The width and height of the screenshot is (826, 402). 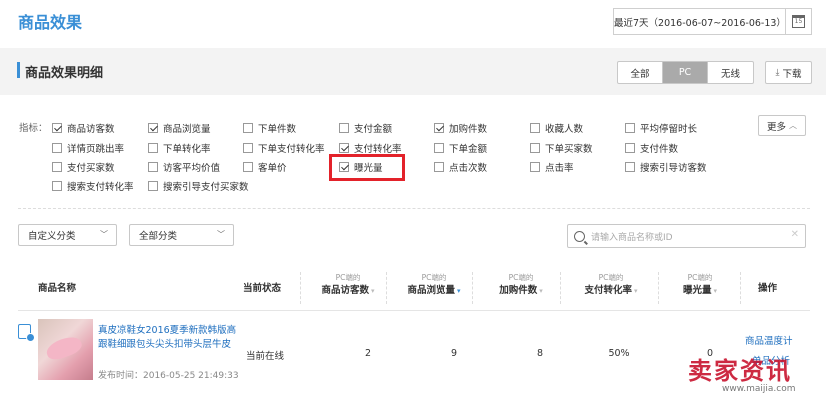 What do you see at coordinates (370, 148) in the screenshot?
I see `metric-option: 支付转化率` at bounding box center [370, 148].